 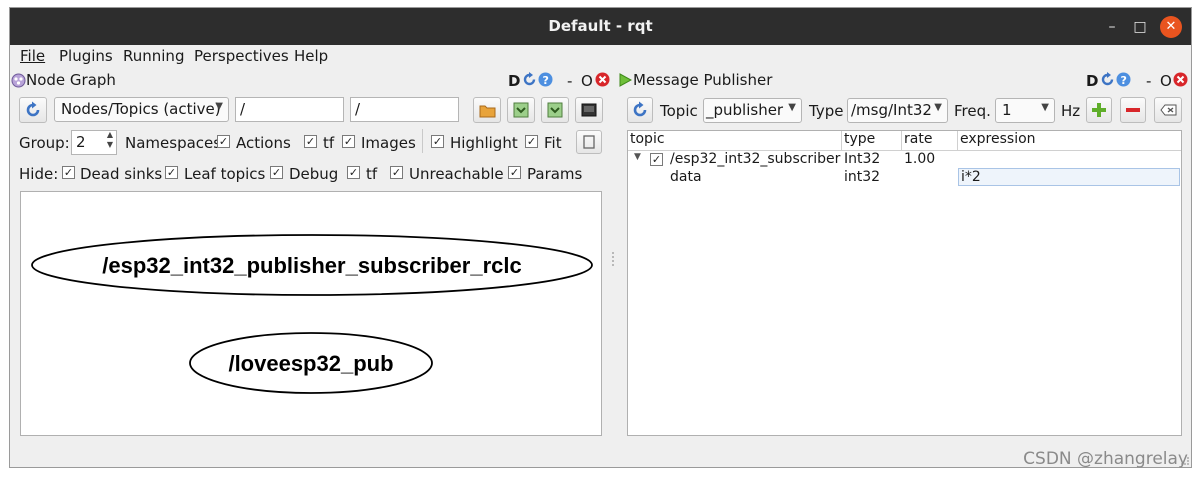 I want to click on column-header-rate: rate, so click(x=930, y=141).